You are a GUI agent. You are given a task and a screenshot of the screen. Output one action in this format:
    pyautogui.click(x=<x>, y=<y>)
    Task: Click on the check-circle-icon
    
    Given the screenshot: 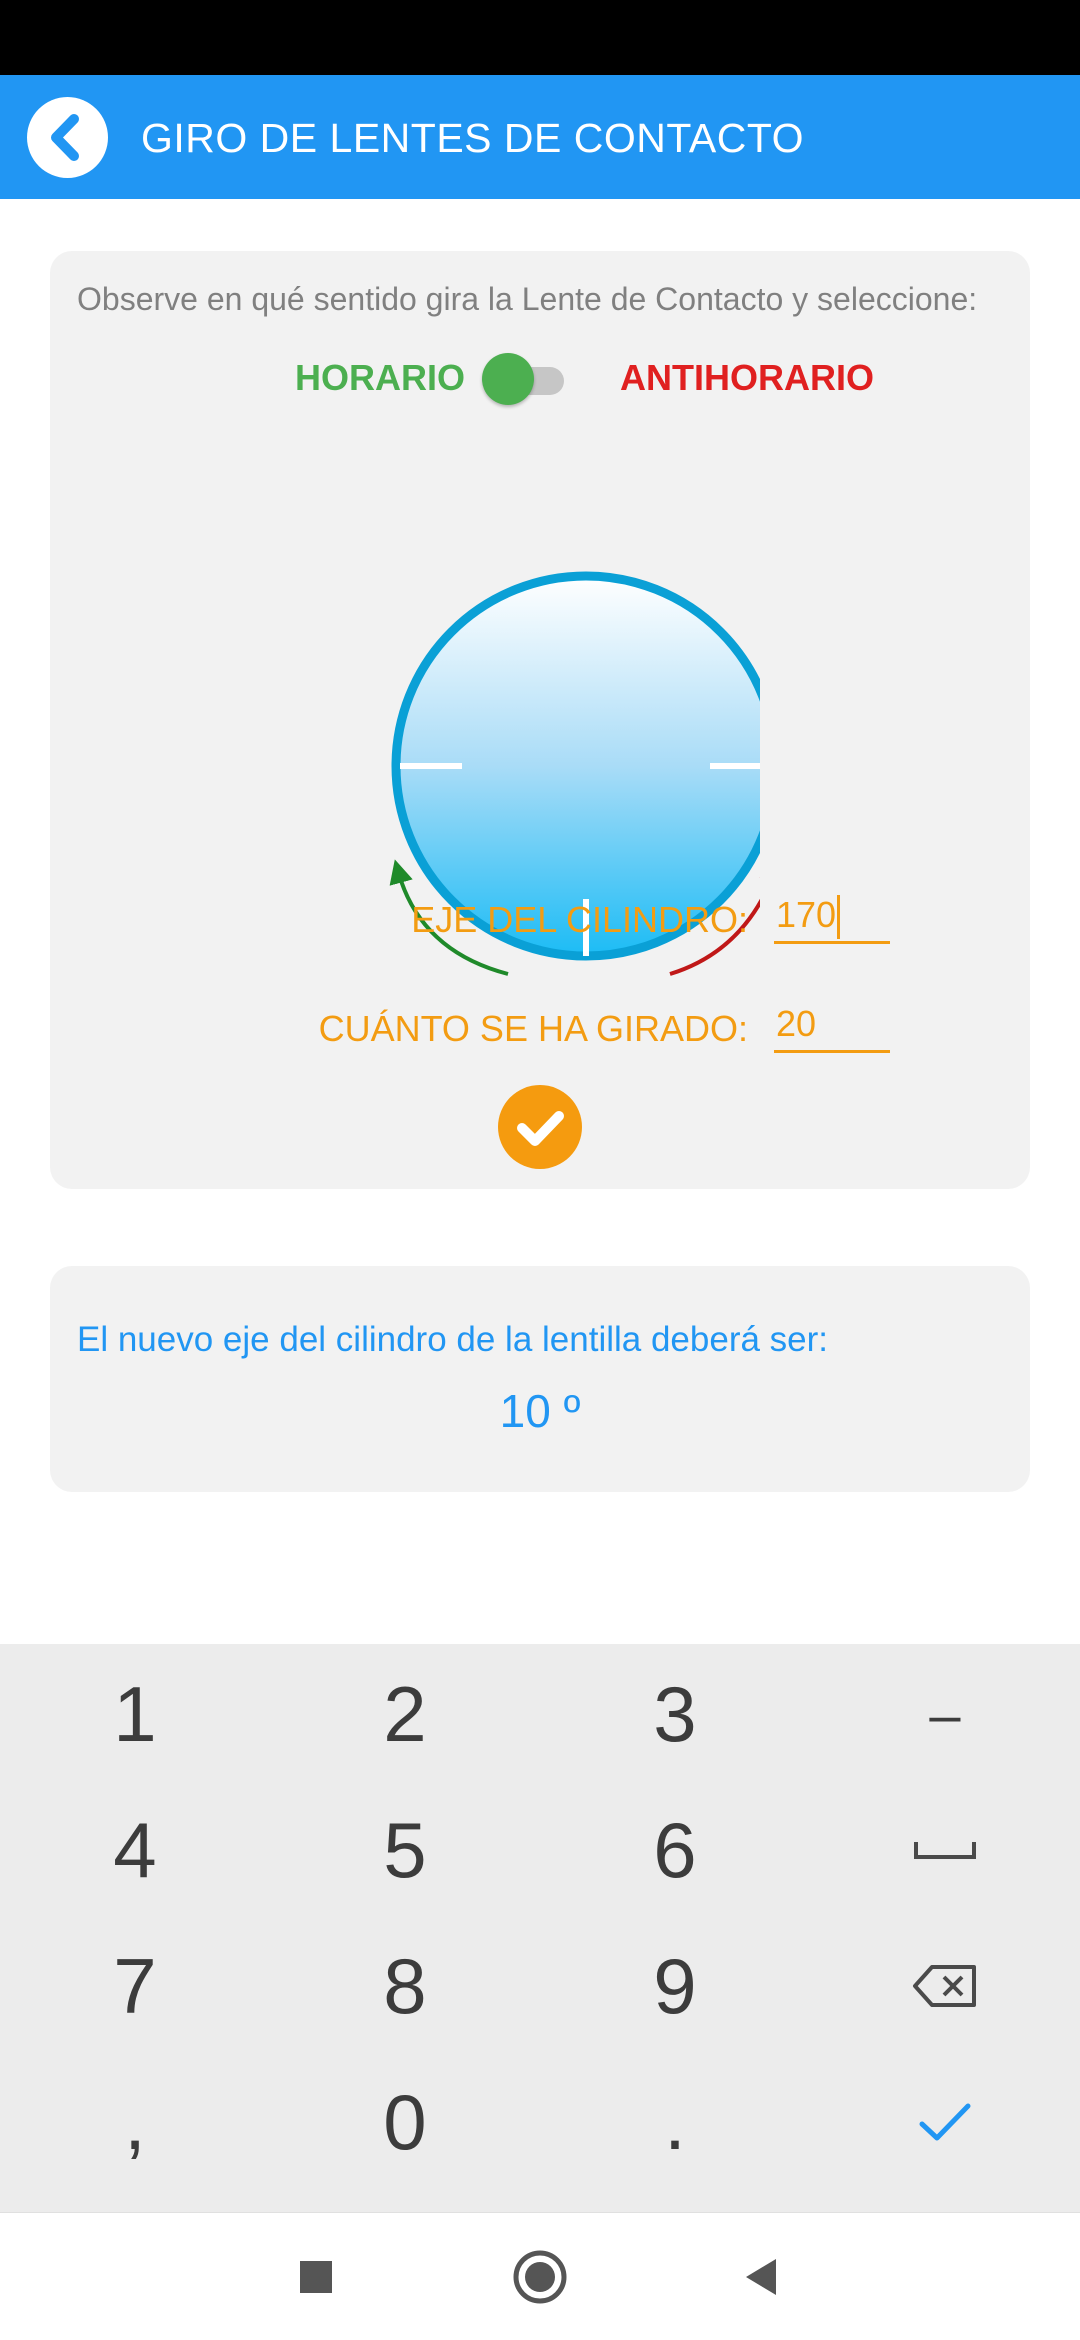 What is the action you would take?
    pyautogui.click(x=540, y=1128)
    